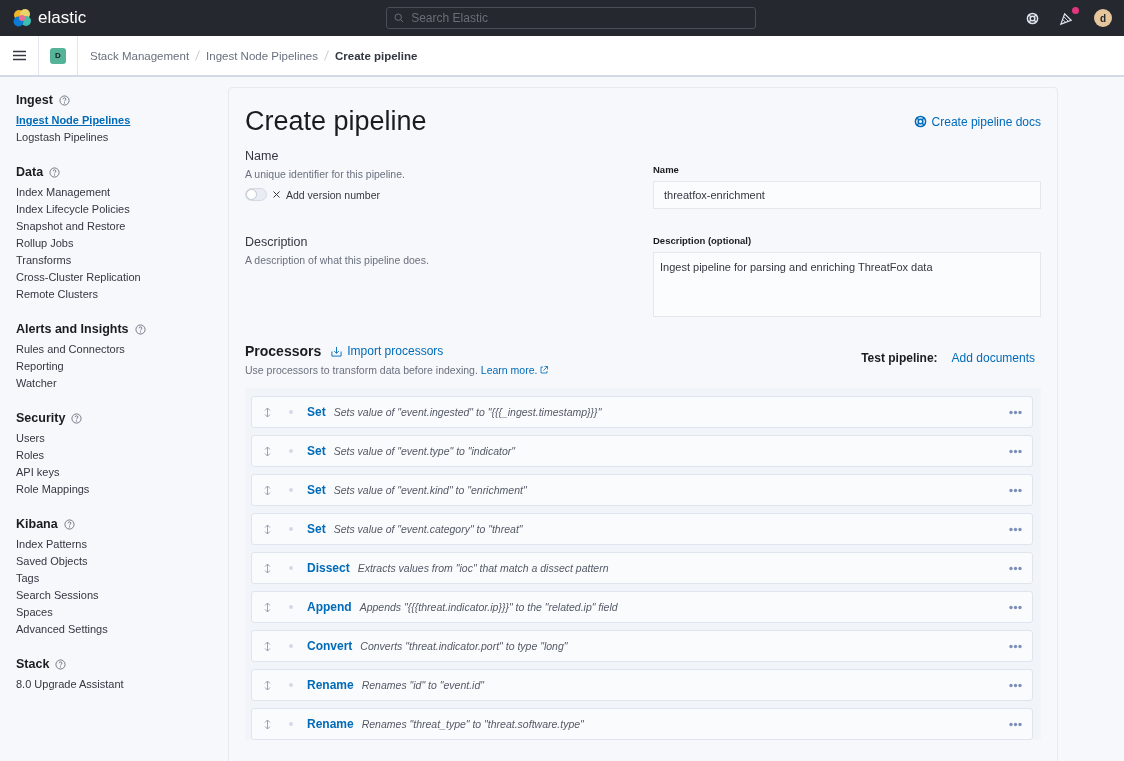 The height and width of the screenshot is (761, 1124). What do you see at coordinates (114, 260) in the screenshot?
I see `sidebar-item: Transforms` at bounding box center [114, 260].